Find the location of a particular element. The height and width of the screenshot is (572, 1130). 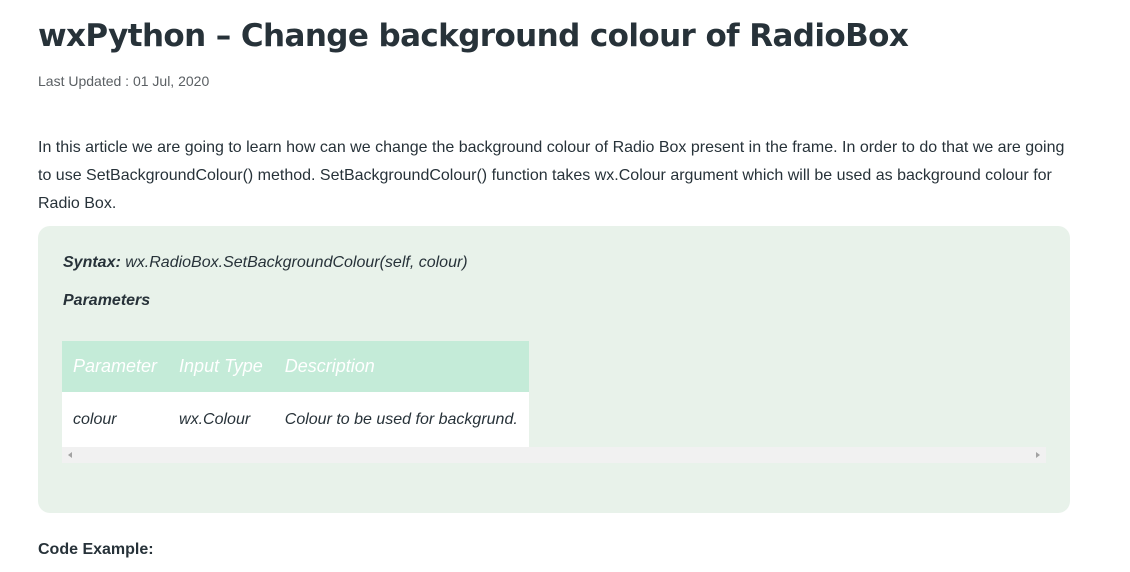

horizontal-scrollbar is located at coordinates (554, 455).